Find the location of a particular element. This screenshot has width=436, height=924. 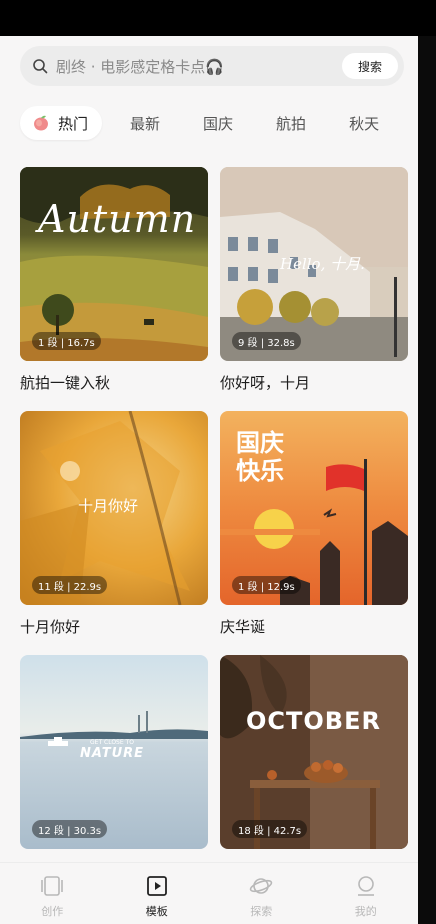

profile-icon is located at coordinates (365, 886).